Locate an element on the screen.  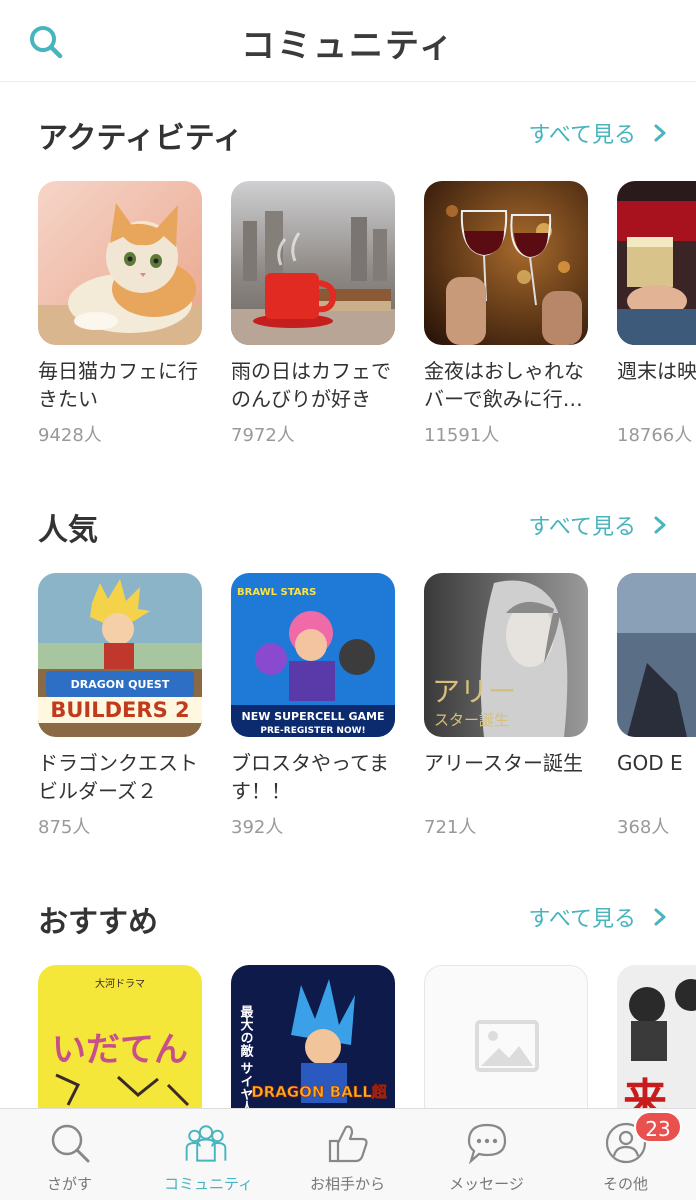
section-title: おすすめ is located at coordinates (98, 922).